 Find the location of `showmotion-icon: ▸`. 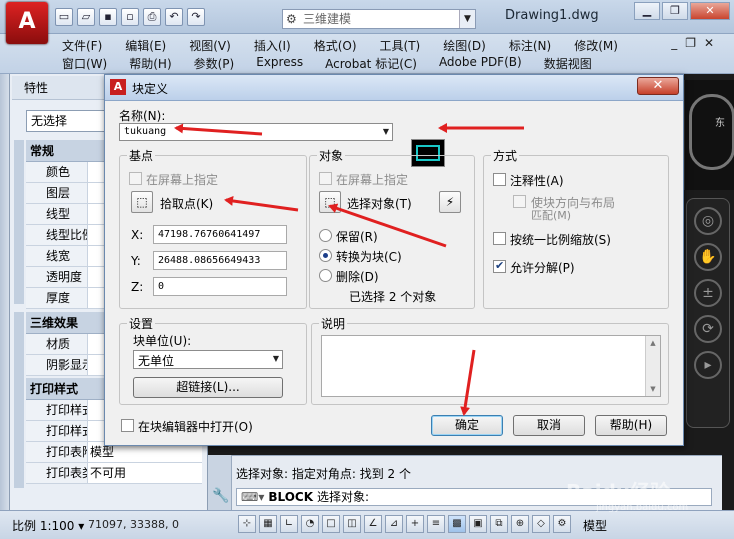

showmotion-icon: ▸ is located at coordinates (708, 365).